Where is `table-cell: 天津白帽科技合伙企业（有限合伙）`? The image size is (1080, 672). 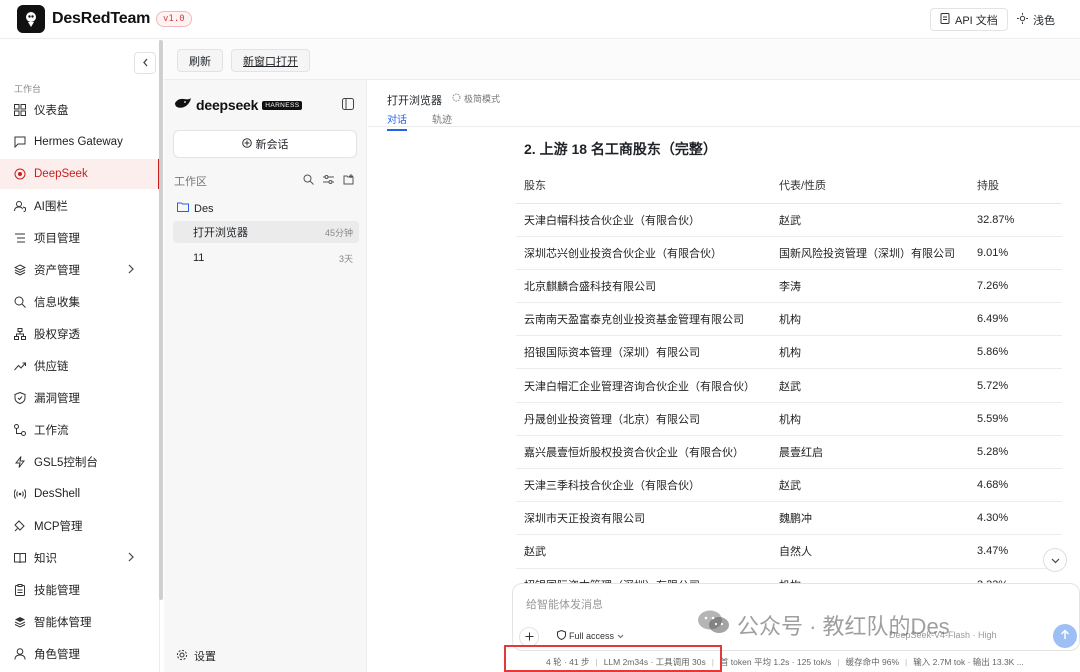
table-cell: 天津白帽科技合伙企业（有限合伙） is located at coordinates (643, 220).